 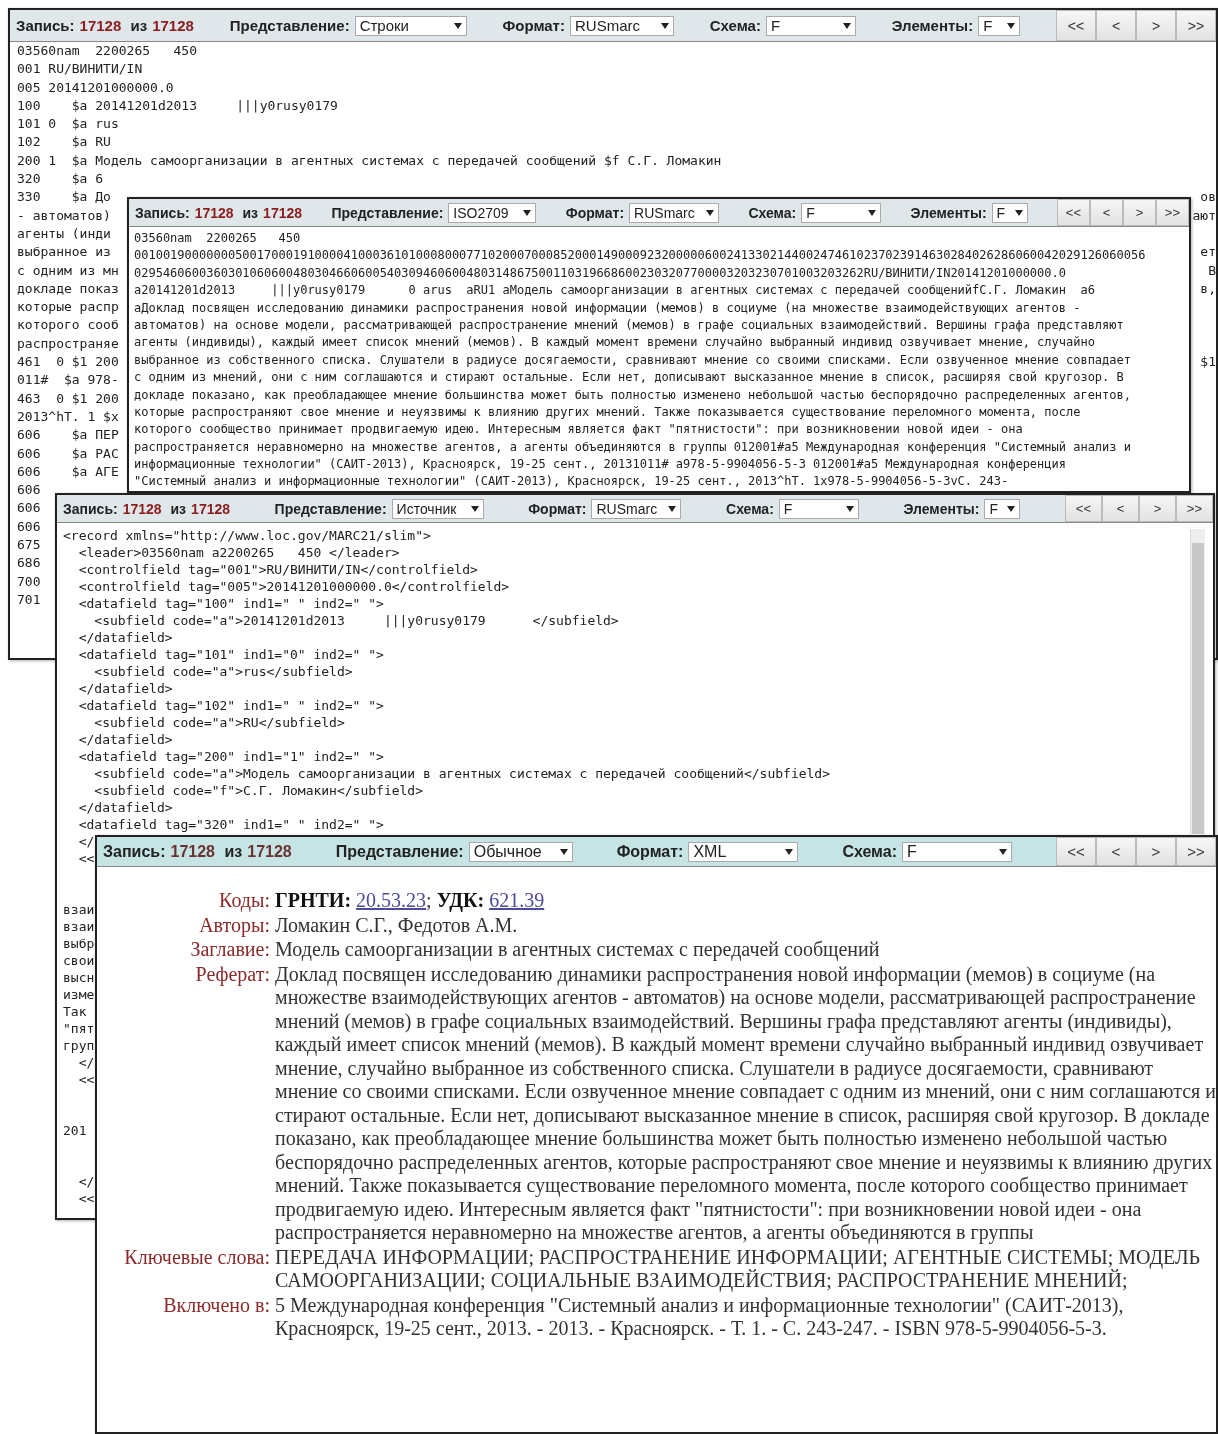 I want to click on code-line: <subfield code="a">Модель самоорганизации в агентных системах с передачей сообщений</subfield>, so click(x=461, y=773).